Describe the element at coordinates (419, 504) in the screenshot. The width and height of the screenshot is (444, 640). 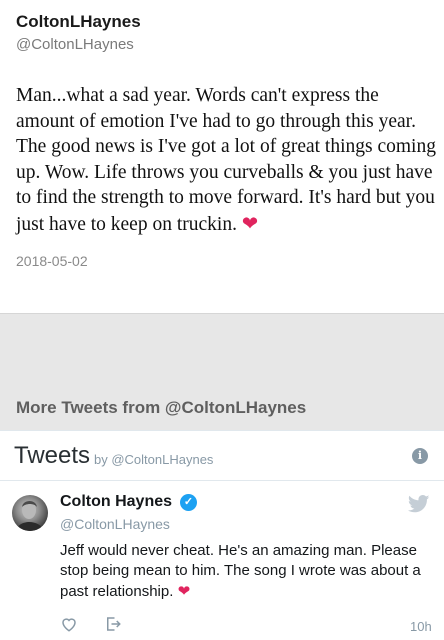
I see `twitter-bird-icon` at that location.